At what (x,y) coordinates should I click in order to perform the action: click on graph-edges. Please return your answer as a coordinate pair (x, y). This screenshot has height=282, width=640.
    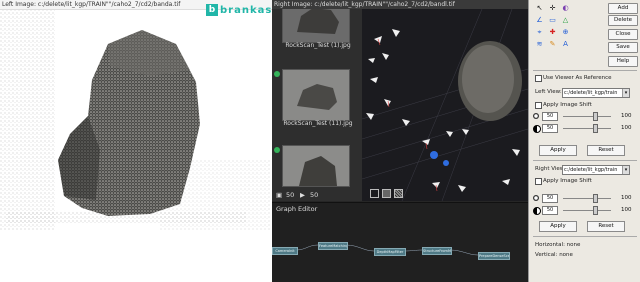
    Looking at the image, I should click on (387, 250).